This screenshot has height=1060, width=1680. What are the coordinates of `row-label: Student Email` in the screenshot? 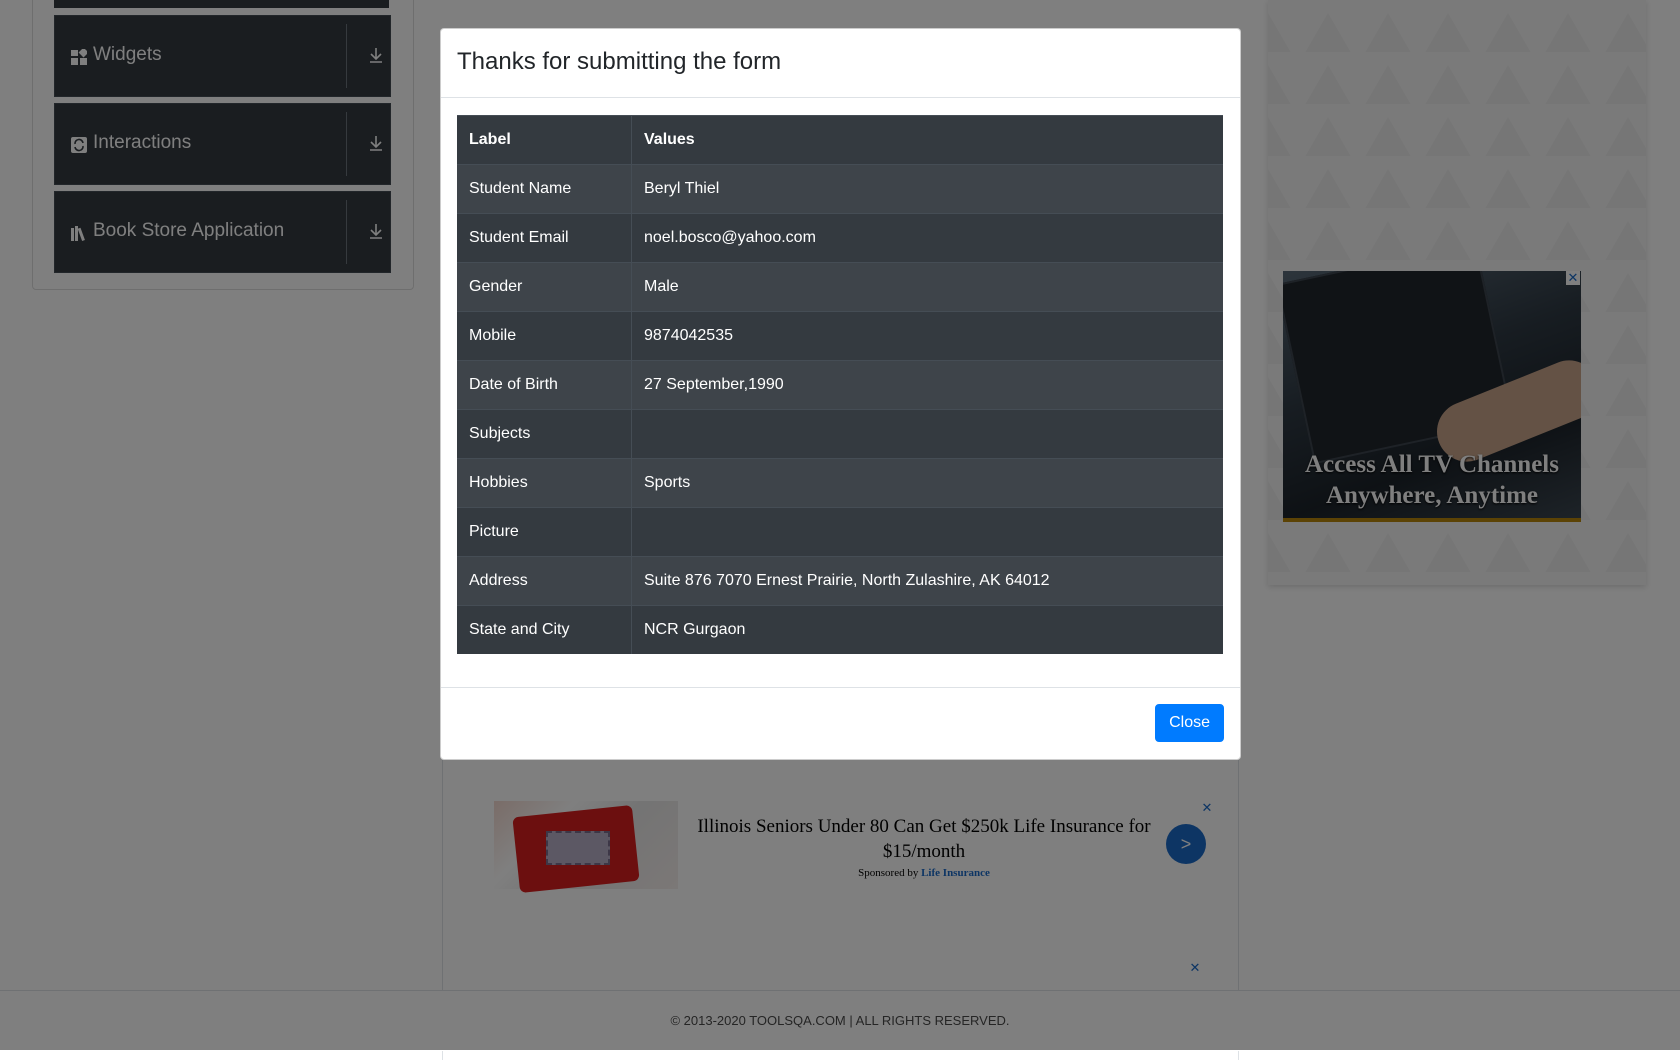 It's located at (544, 238).